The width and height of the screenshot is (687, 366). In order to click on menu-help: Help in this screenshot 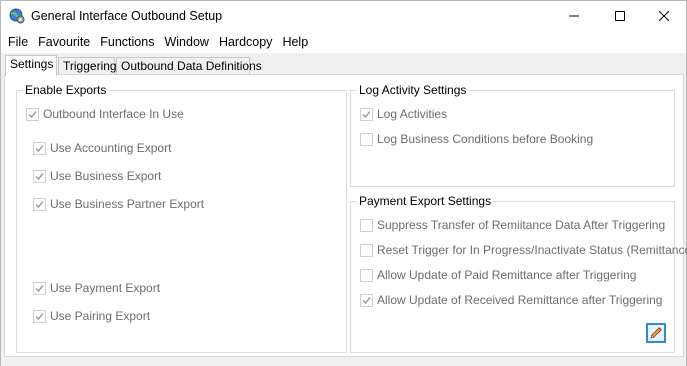, I will do `click(295, 42)`.